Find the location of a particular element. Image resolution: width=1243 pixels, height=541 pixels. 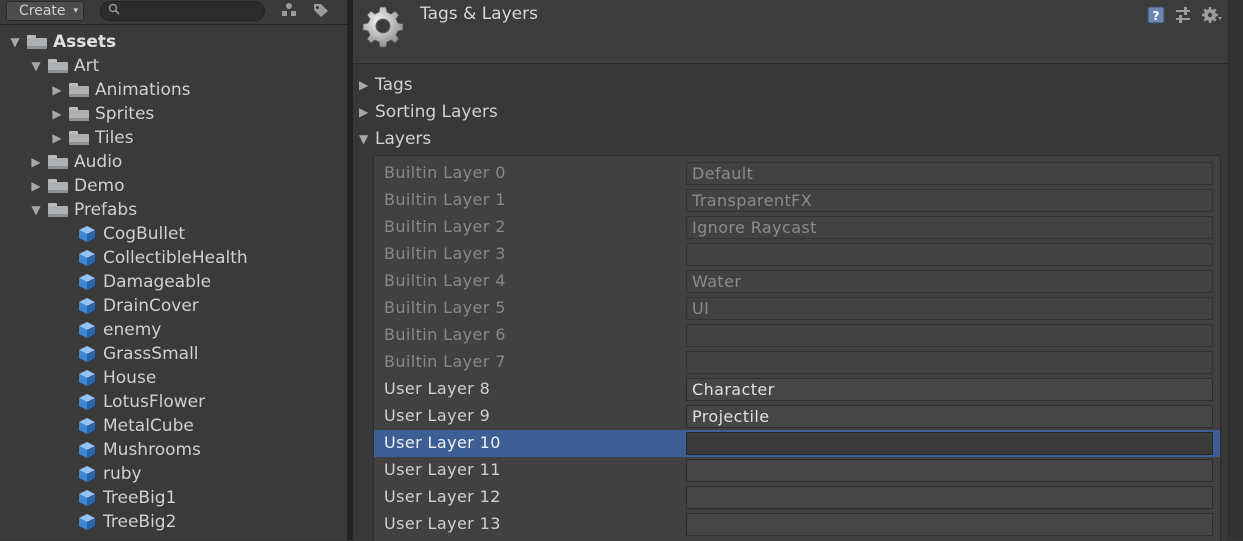

layer-row: User Layer 8 Character is located at coordinates (797, 389).